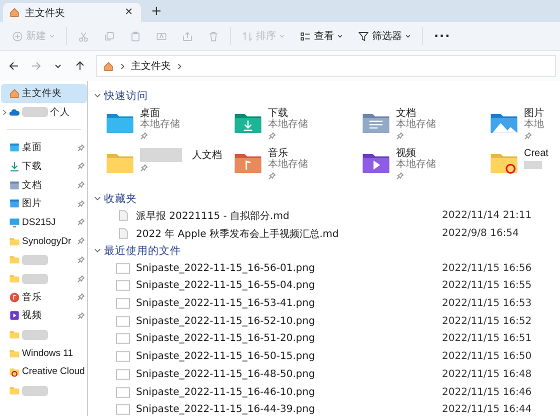  What do you see at coordinates (135, 36) in the screenshot?
I see `clipboard-icon` at bounding box center [135, 36].